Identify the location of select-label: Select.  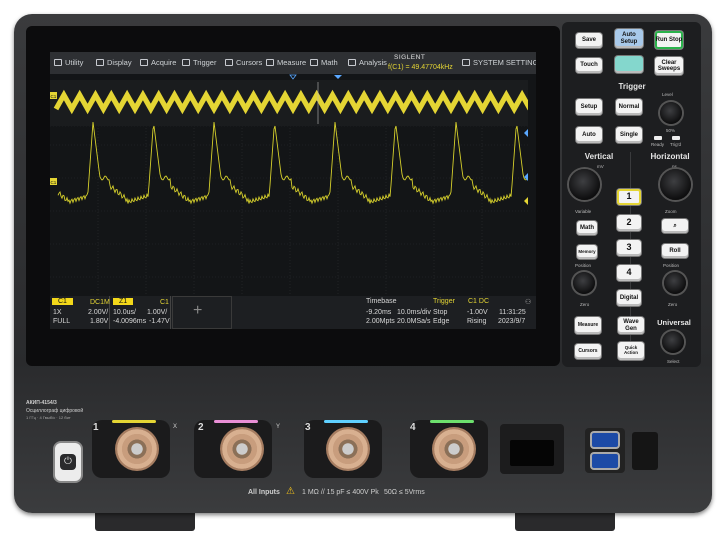
(673, 361).